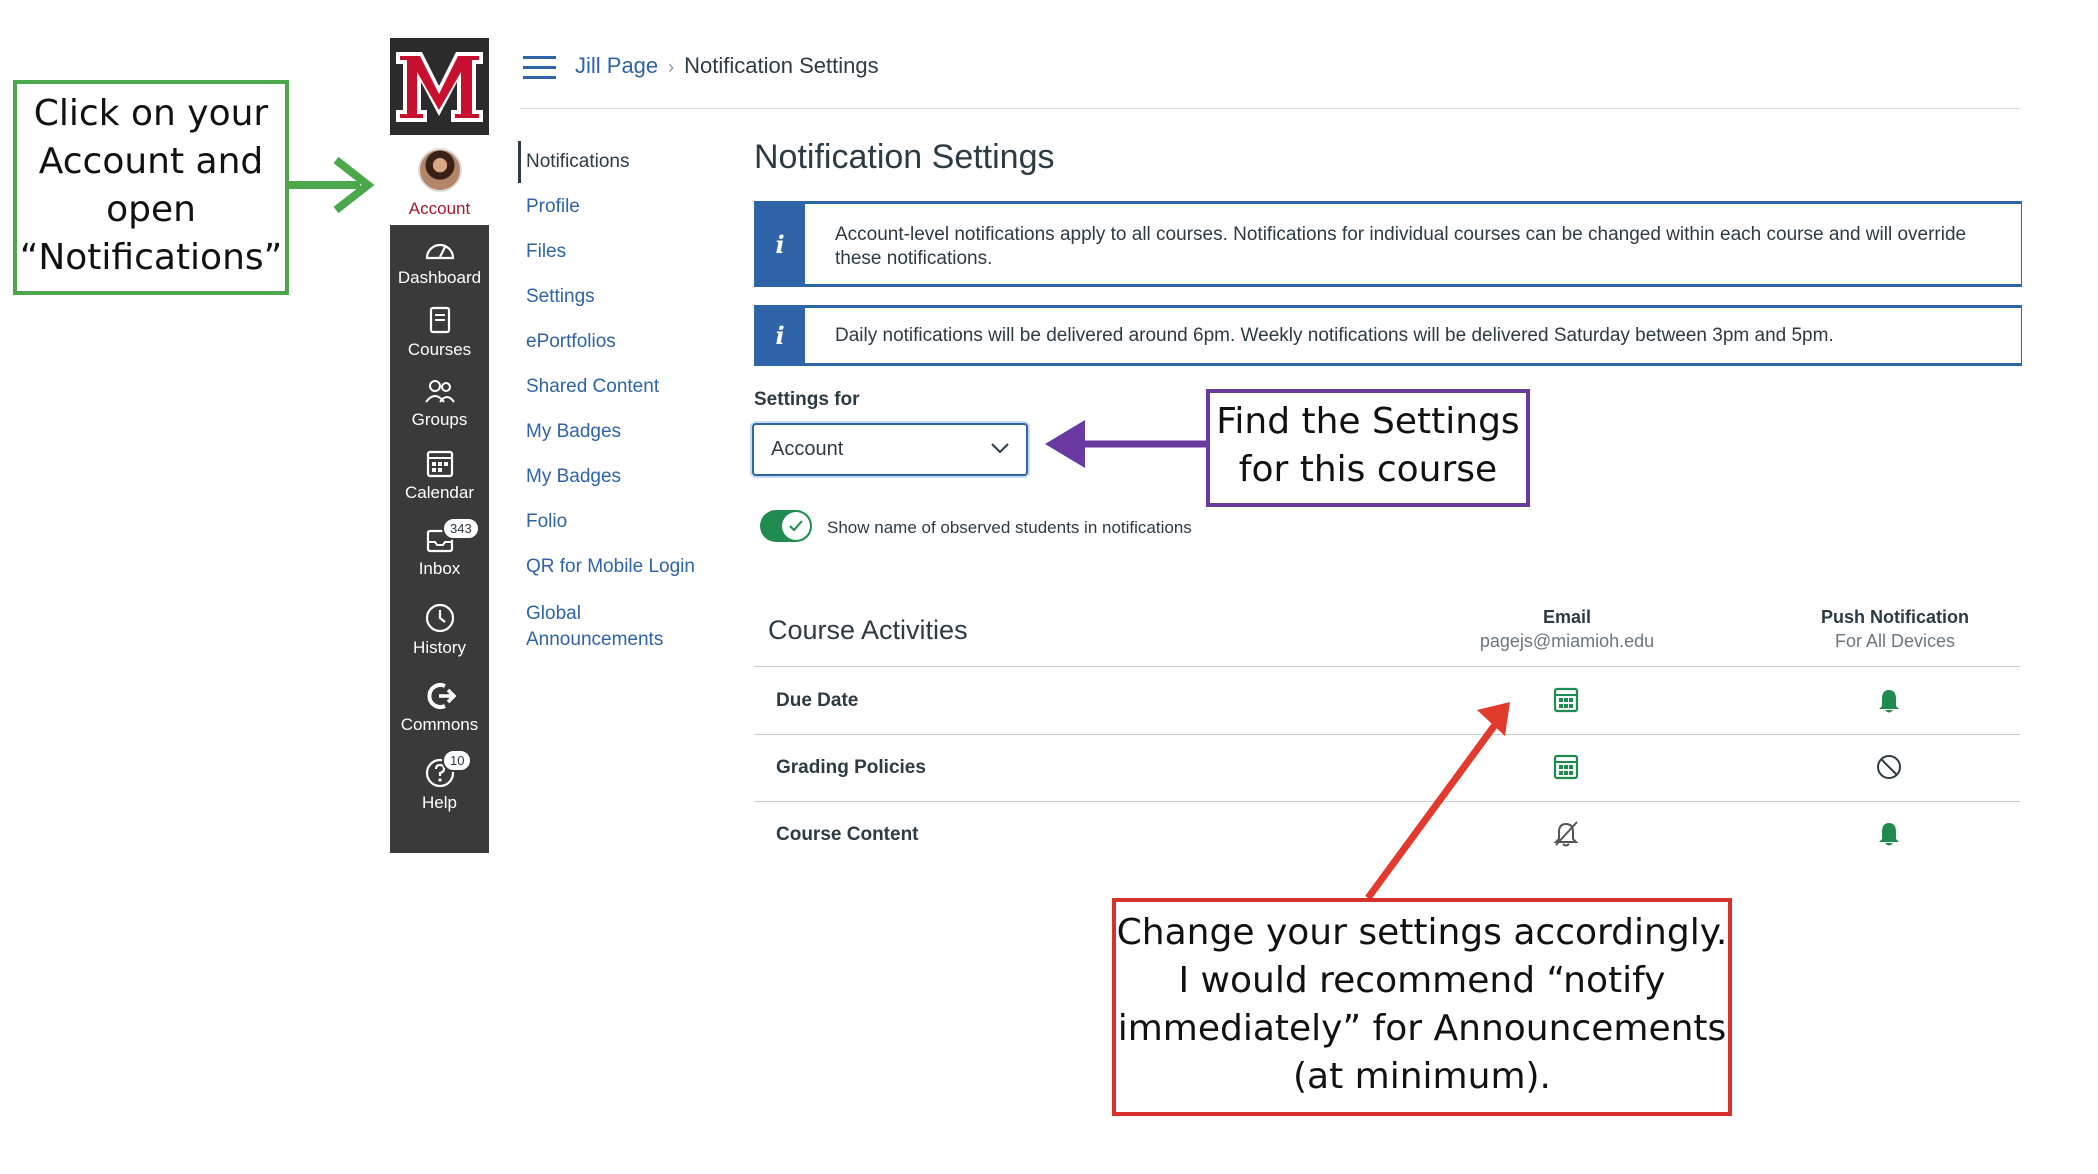  I want to click on annotation-line: Account and, so click(151, 161).